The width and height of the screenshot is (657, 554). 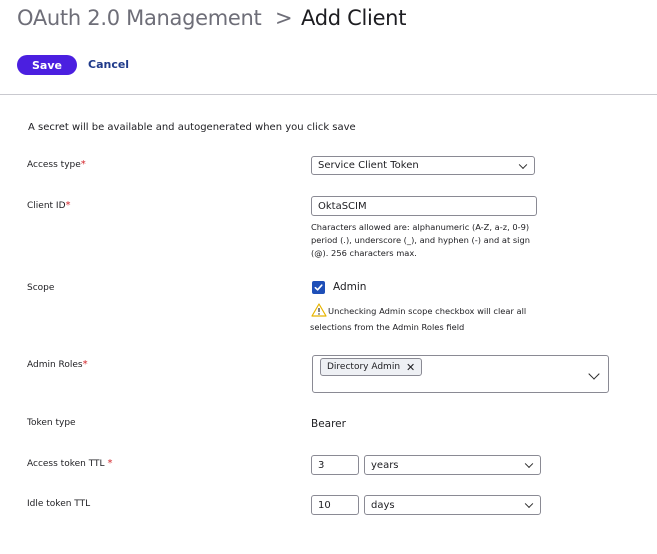 What do you see at coordinates (452, 465) in the screenshot?
I see `access-token-ttl-unit-select: years` at bounding box center [452, 465].